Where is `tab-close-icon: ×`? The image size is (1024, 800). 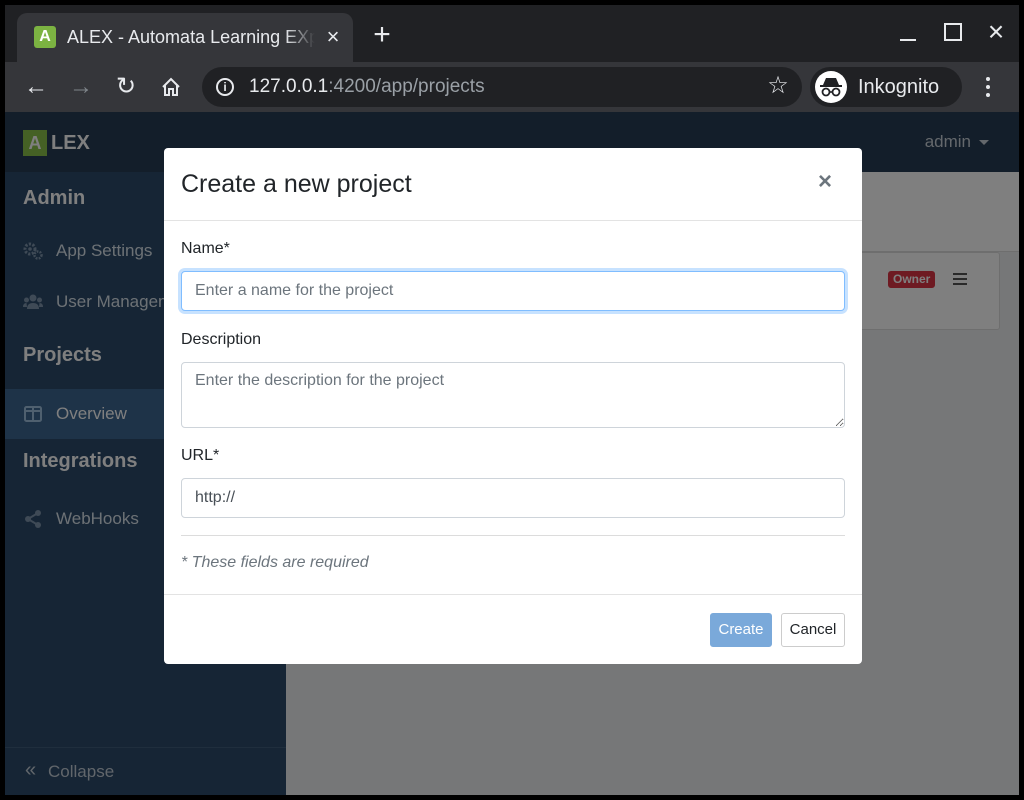 tab-close-icon: × is located at coordinates (333, 37).